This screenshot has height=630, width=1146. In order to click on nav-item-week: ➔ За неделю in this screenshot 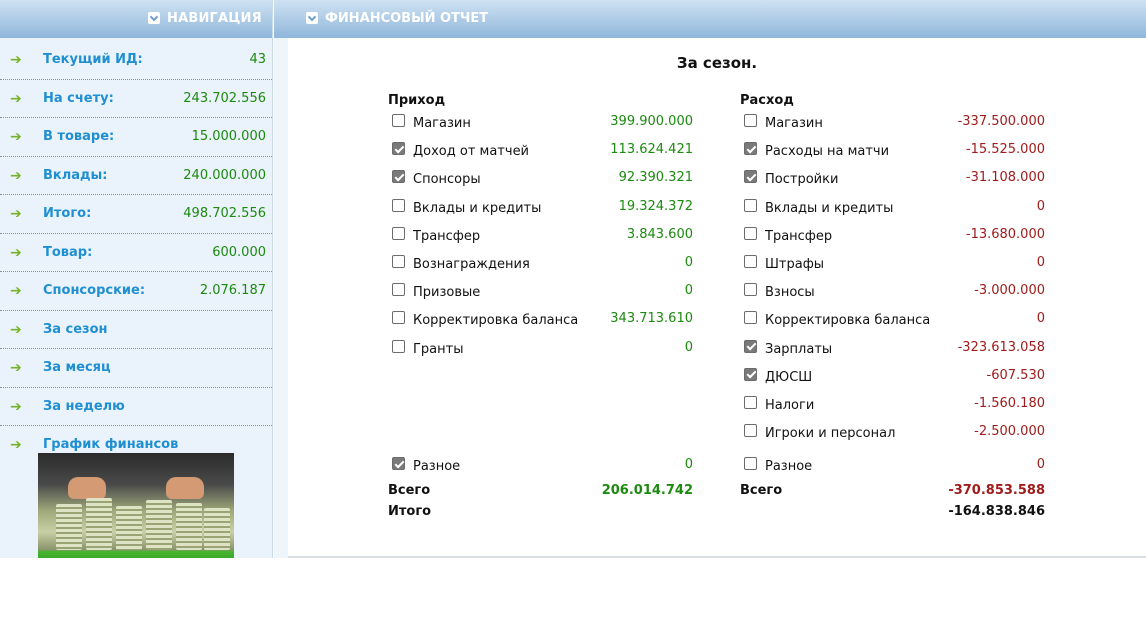, I will do `click(136, 407)`.